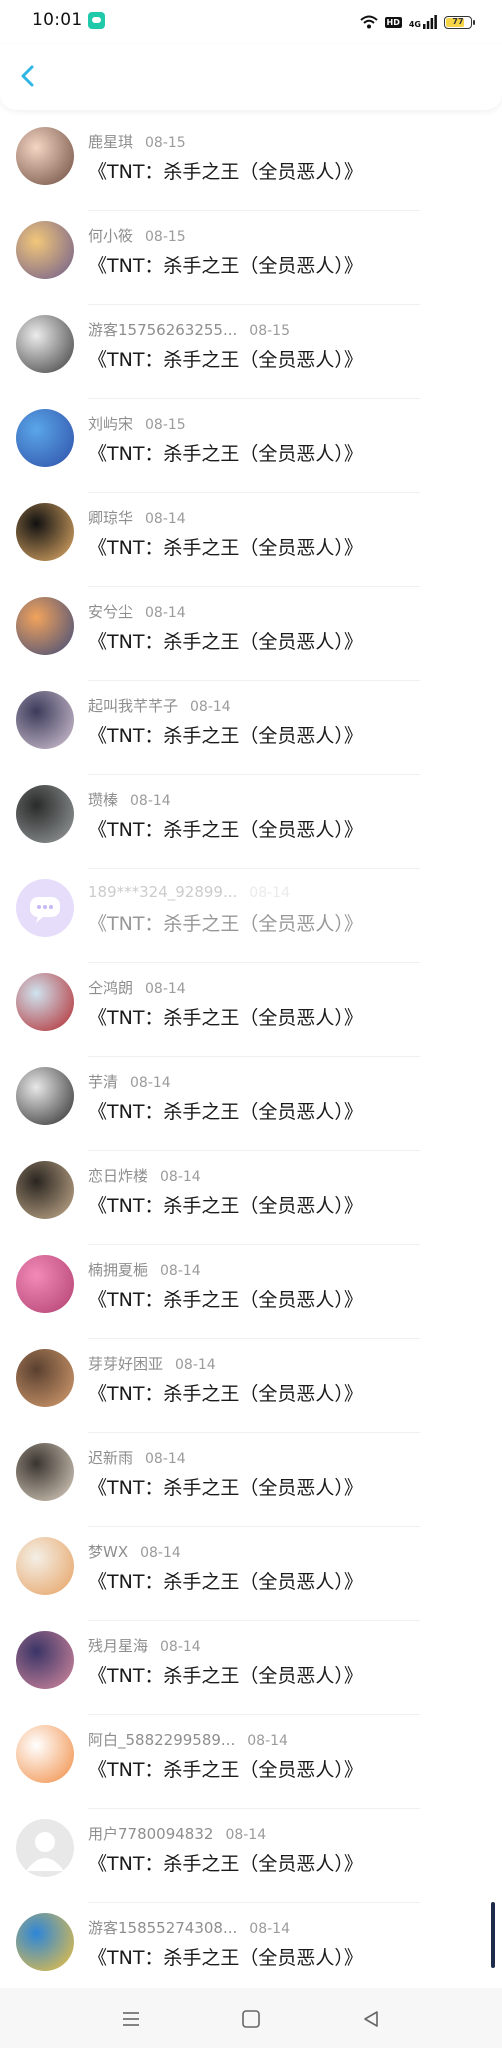 The width and height of the screenshot is (502, 2048). I want to click on list-item: 游客15756263255... 08-15 《TNT：杀手之王（全员恶人）》, so click(251, 352).